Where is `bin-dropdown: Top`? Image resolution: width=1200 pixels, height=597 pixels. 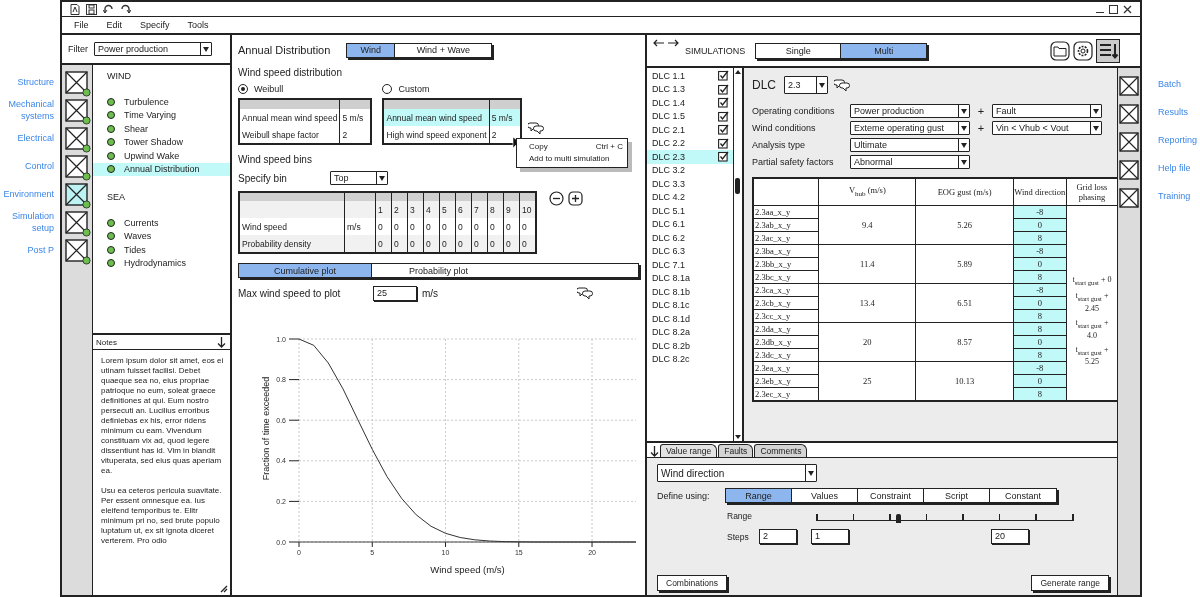 bin-dropdown: Top is located at coordinates (359, 178).